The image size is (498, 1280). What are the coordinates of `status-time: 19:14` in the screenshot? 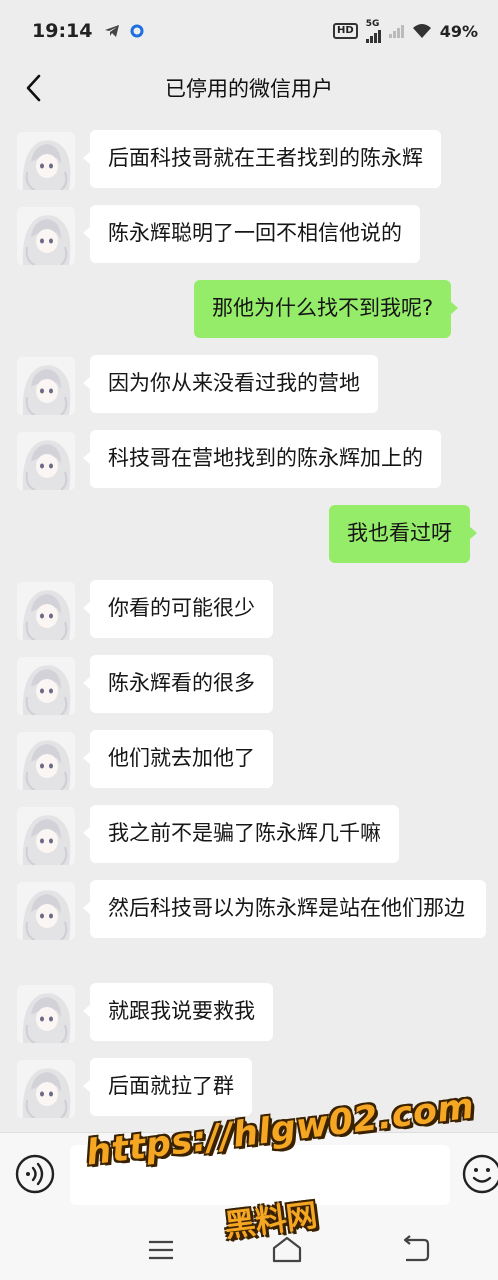 It's located at (62, 31).